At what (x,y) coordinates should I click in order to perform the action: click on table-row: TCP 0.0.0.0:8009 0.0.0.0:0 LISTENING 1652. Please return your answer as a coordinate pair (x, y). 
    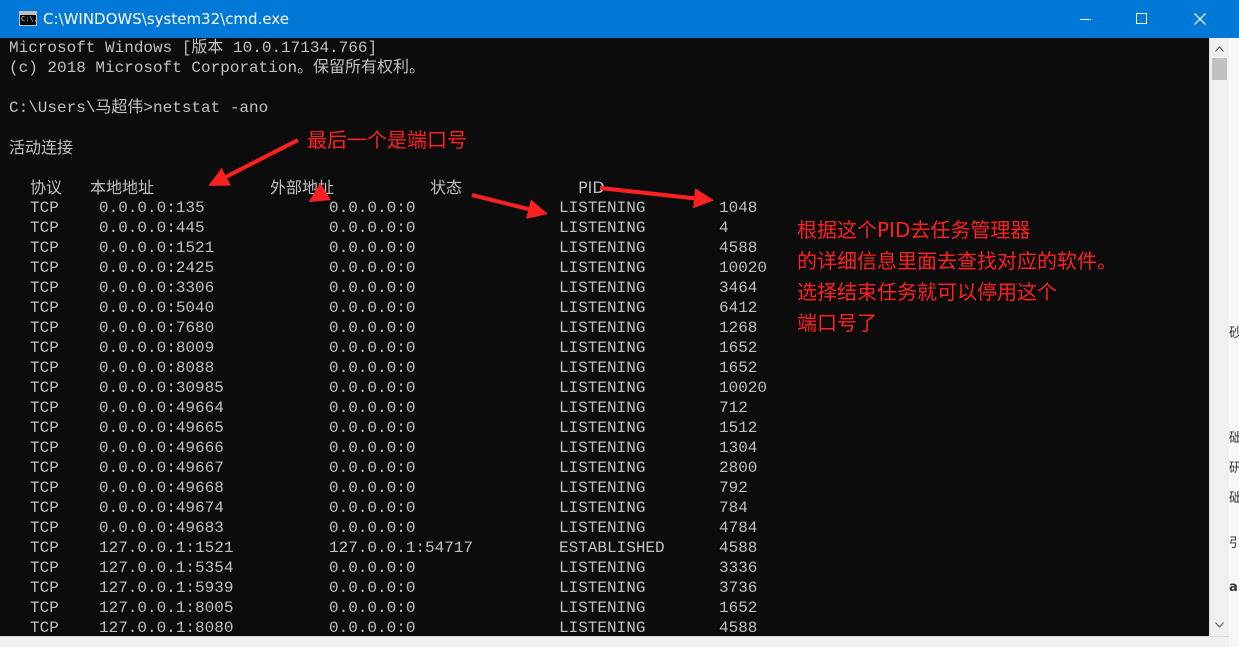
    Looking at the image, I should click on (604, 348).